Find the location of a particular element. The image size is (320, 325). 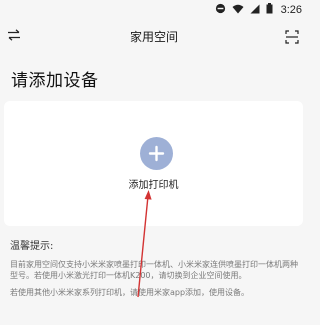

add-printer-label: 添加打印机 is located at coordinates (153, 183).